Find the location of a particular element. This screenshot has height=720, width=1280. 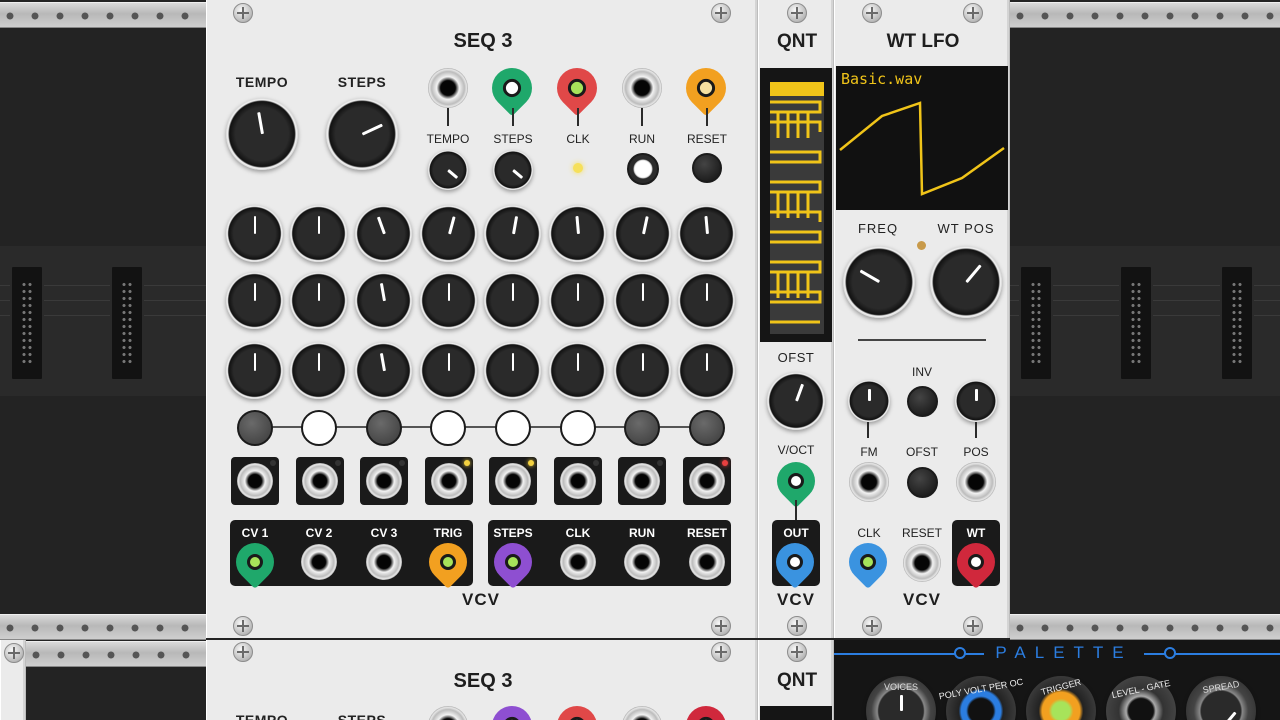

clk-label: CLK is located at coordinates (869, 533).